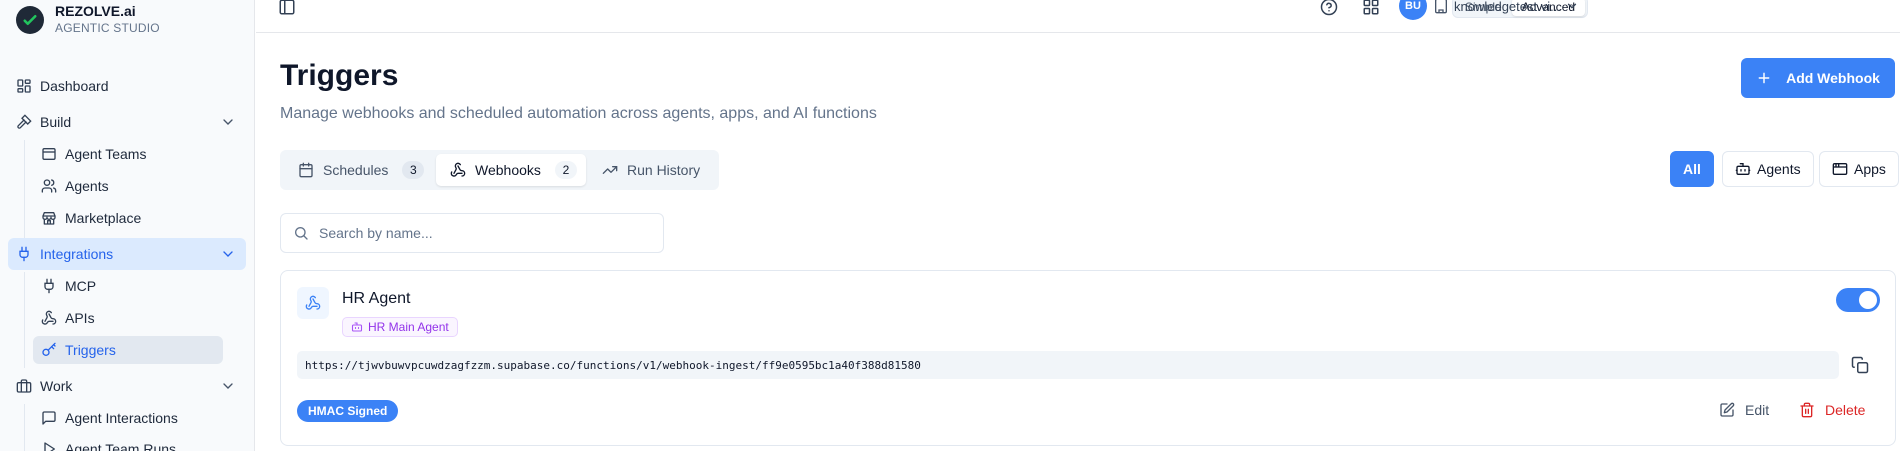  What do you see at coordinates (1840, 169) in the screenshot?
I see `app-window-icon` at bounding box center [1840, 169].